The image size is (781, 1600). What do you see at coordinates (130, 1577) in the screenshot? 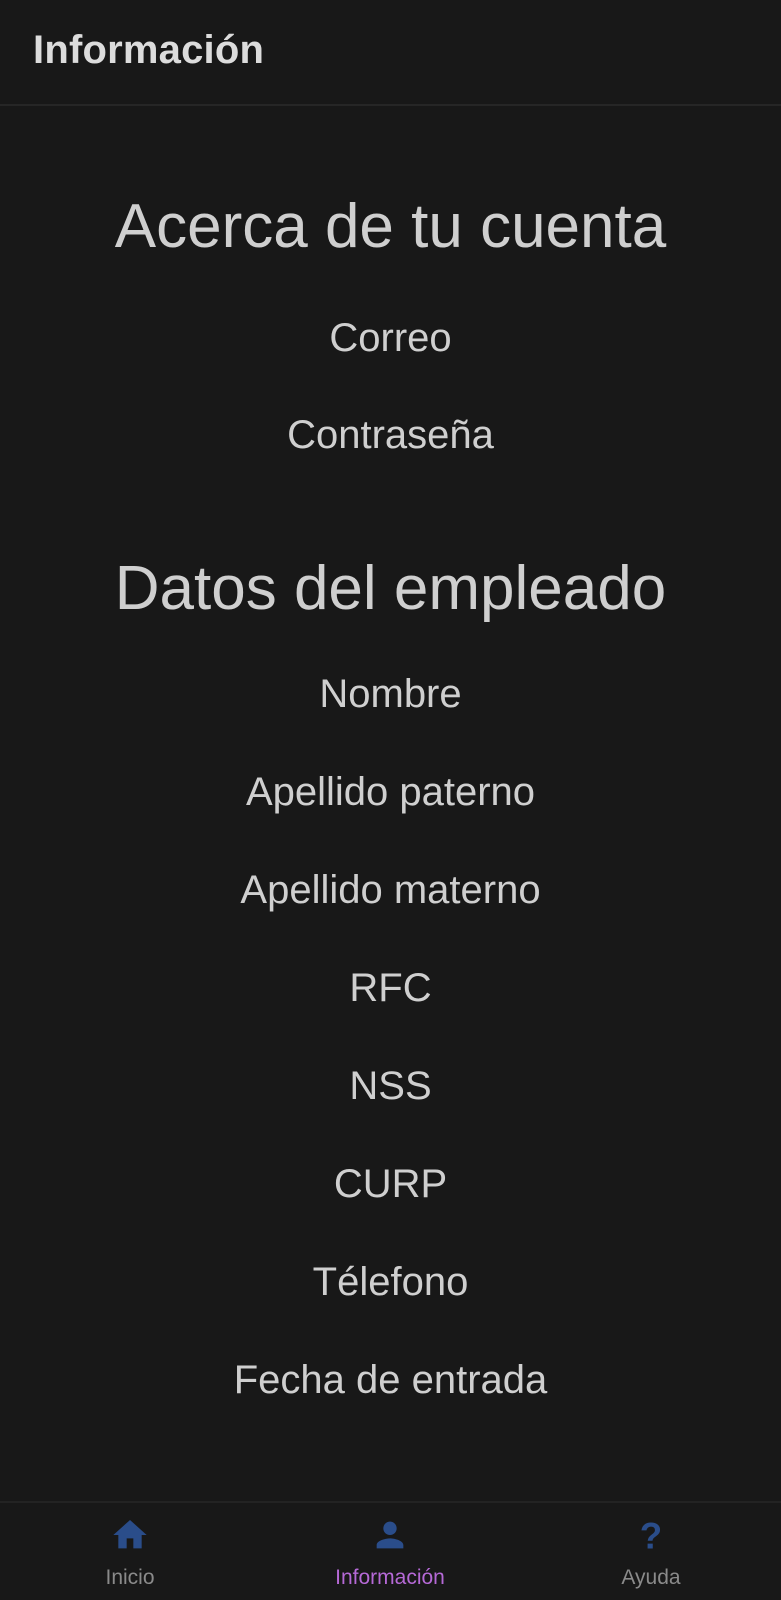
I see `tab-label-inicio: Inicio` at bounding box center [130, 1577].